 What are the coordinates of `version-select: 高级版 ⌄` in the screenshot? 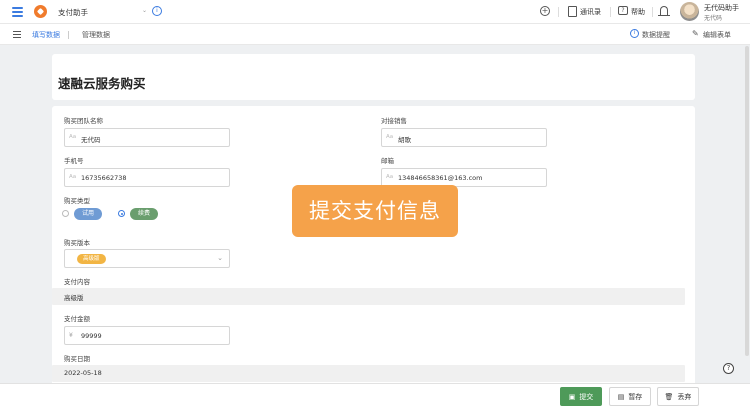 It's located at (147, 258).